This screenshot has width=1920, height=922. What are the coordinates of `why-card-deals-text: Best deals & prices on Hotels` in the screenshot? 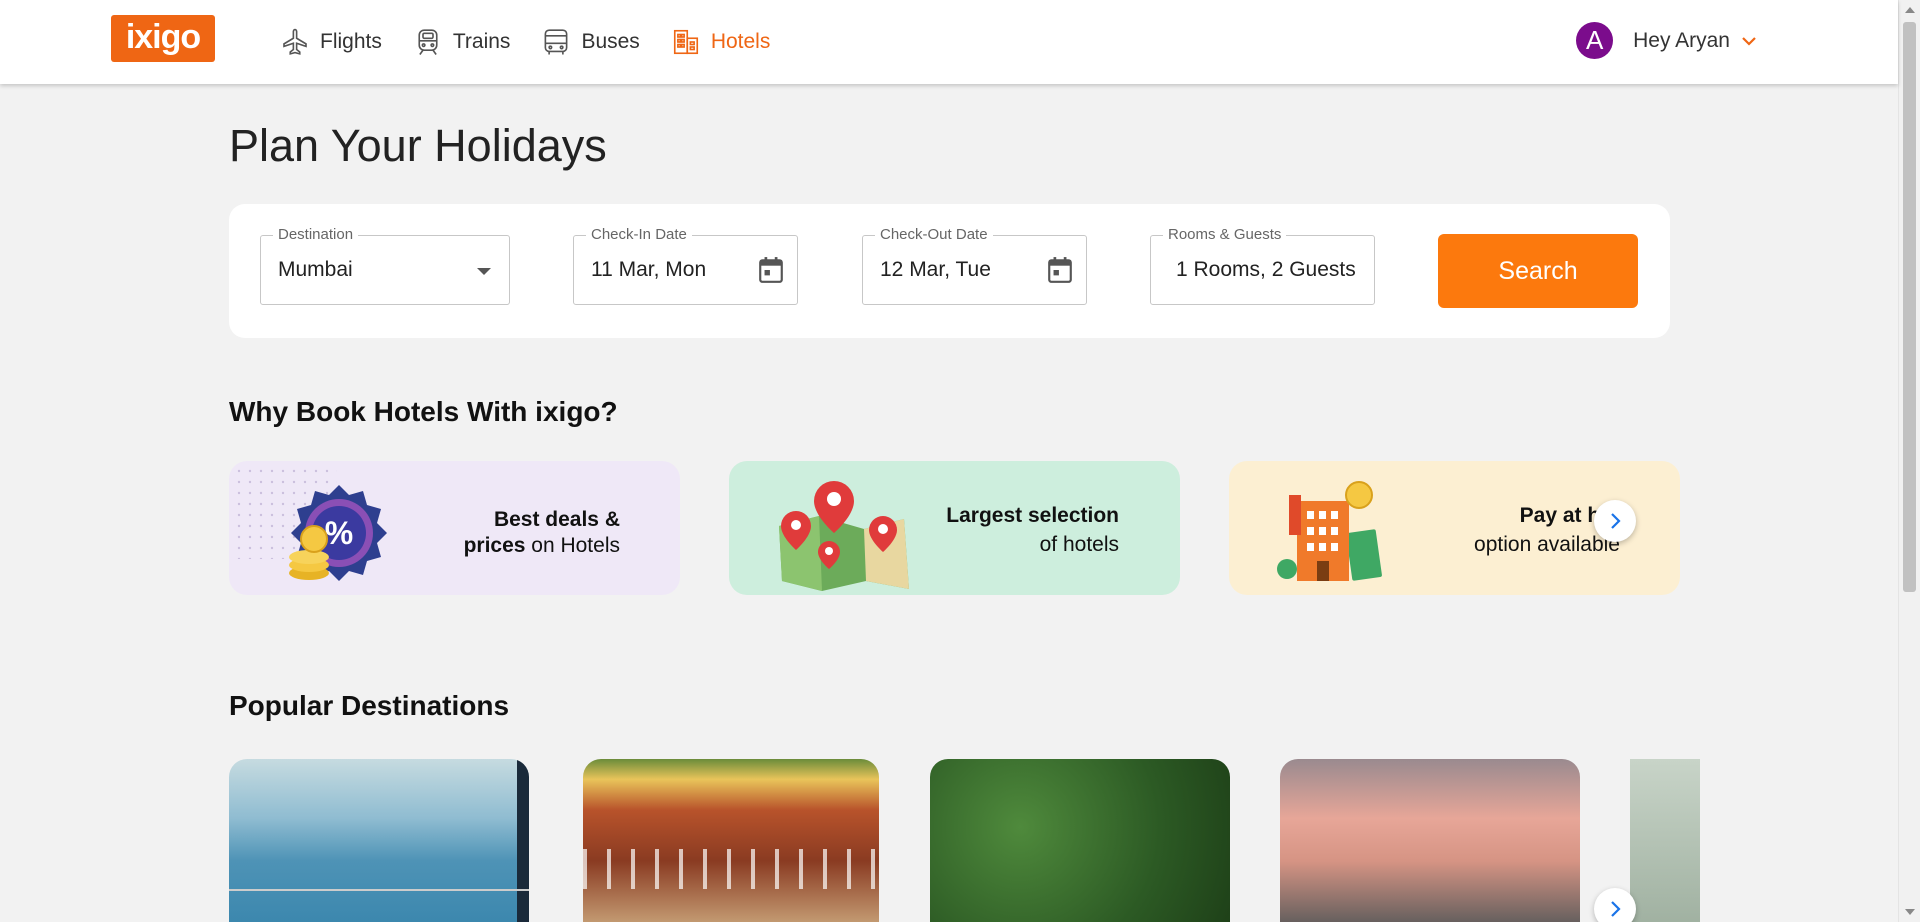 It's located at (542, 533).